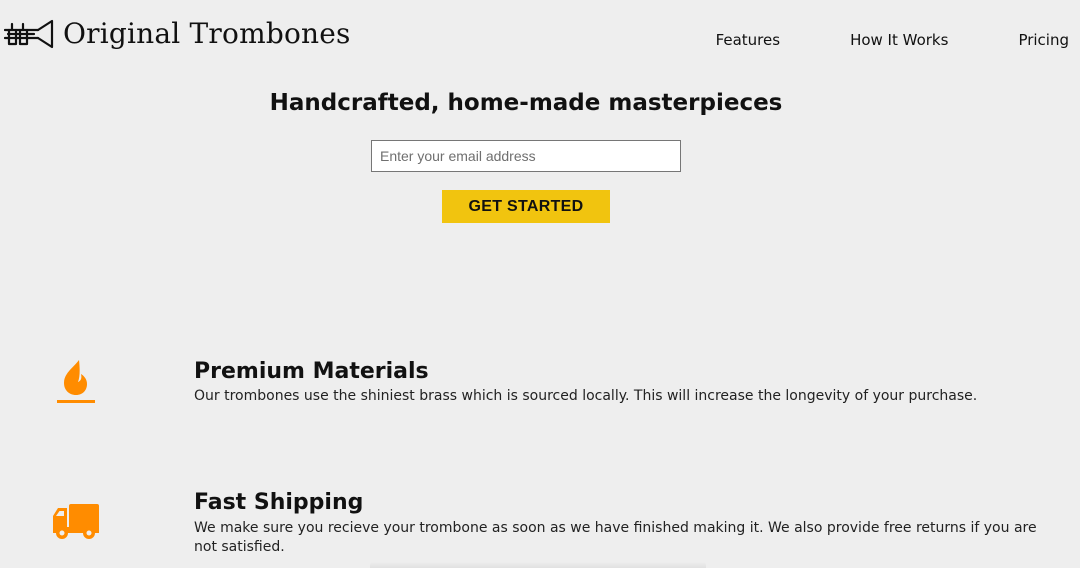 Image resolution: width=1080 pixels, height=568 pixels. Describe the element at coordinates (76, 381) in the screenshot. I see `fire-icon` at that location.